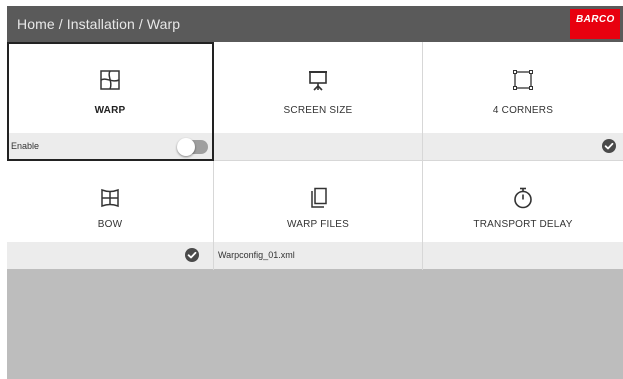 The image size is (623, 379). Describe the element at coordinates (523, 146) in the screenshot. I see `tile-4-corners-footer` at that location.